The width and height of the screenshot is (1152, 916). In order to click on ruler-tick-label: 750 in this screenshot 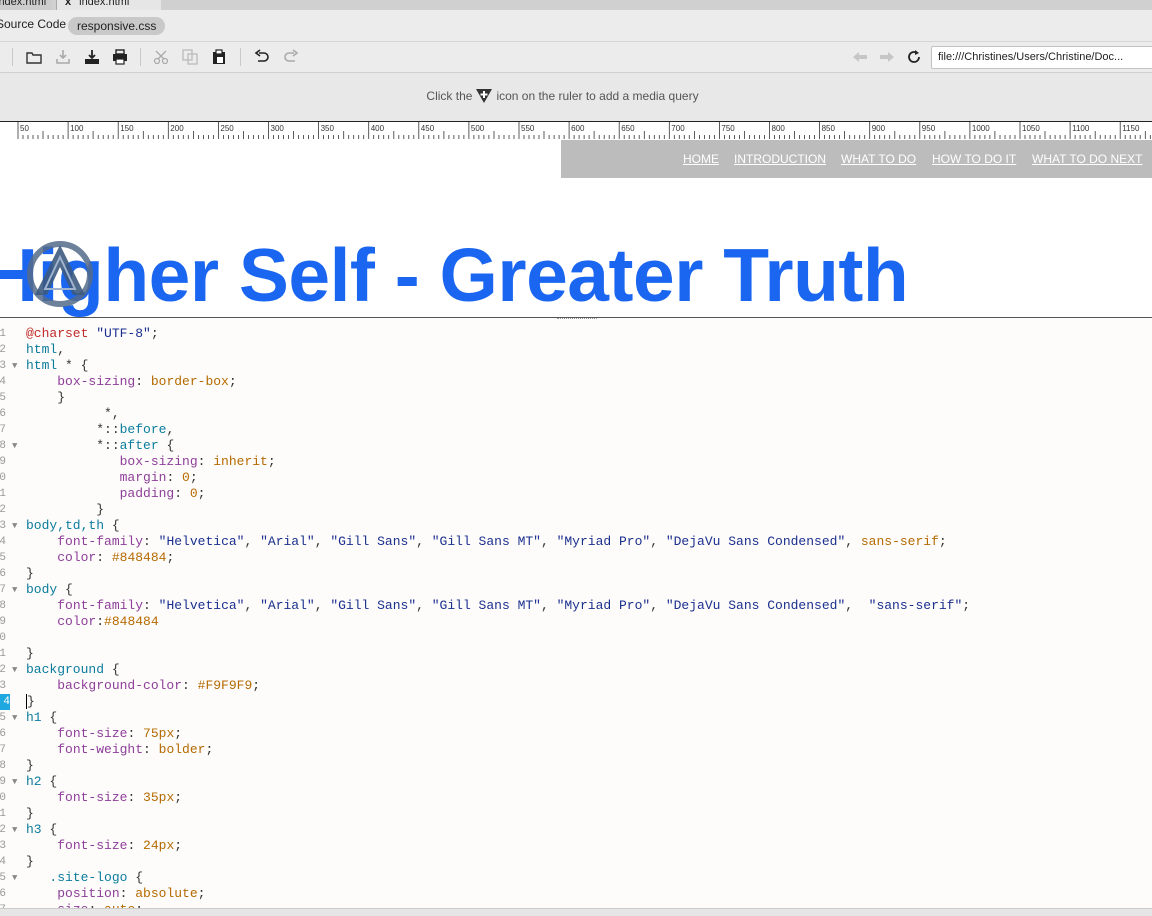, I will do `click(728, 128)`.